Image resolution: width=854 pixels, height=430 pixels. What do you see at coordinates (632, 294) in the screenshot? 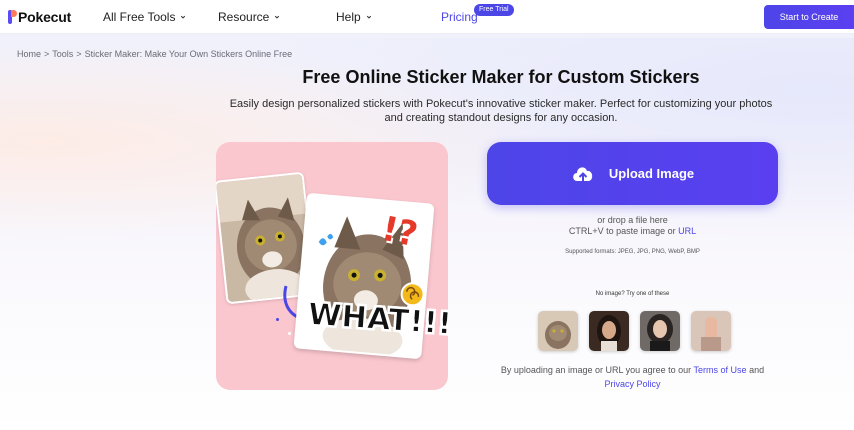
I see `try-samples-label: No image? Try one of these` at bounding box center [632, 294].